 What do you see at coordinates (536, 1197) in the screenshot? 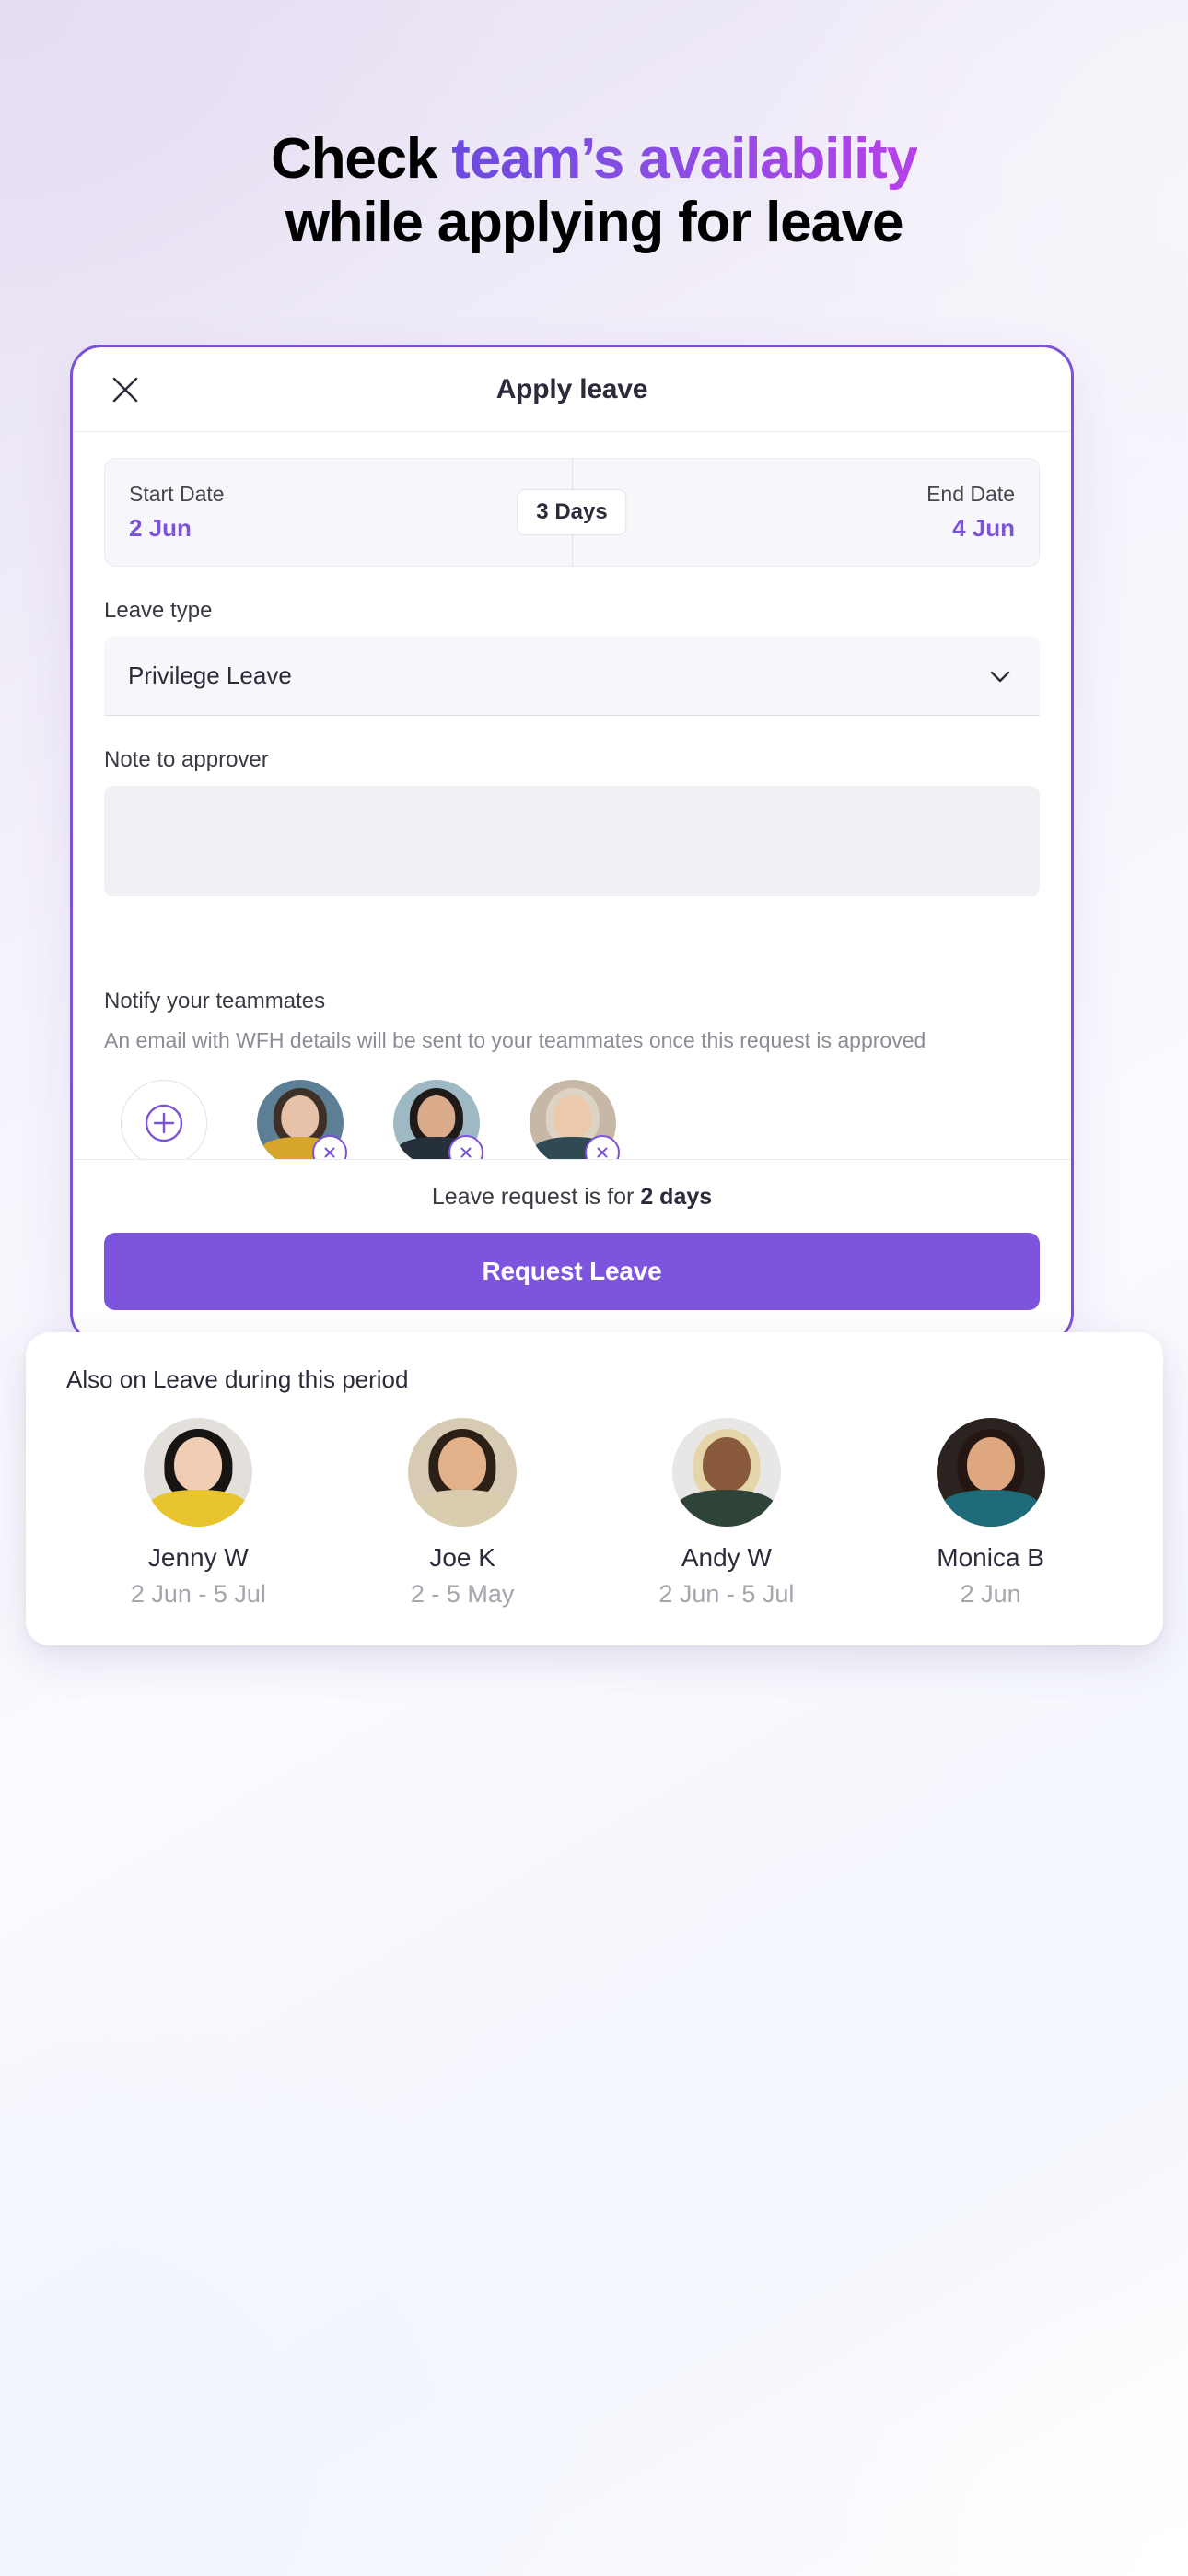
I see `leave-summary-prefix: Leave request is for` at bounding box center [536, 1197].